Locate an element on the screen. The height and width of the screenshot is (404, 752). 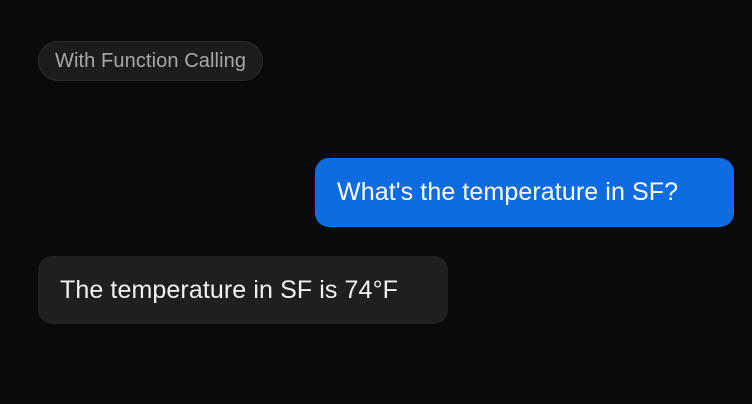
assistant-message-bubble: The temperature in SF is 74°F is located at coordinates (243, 290).